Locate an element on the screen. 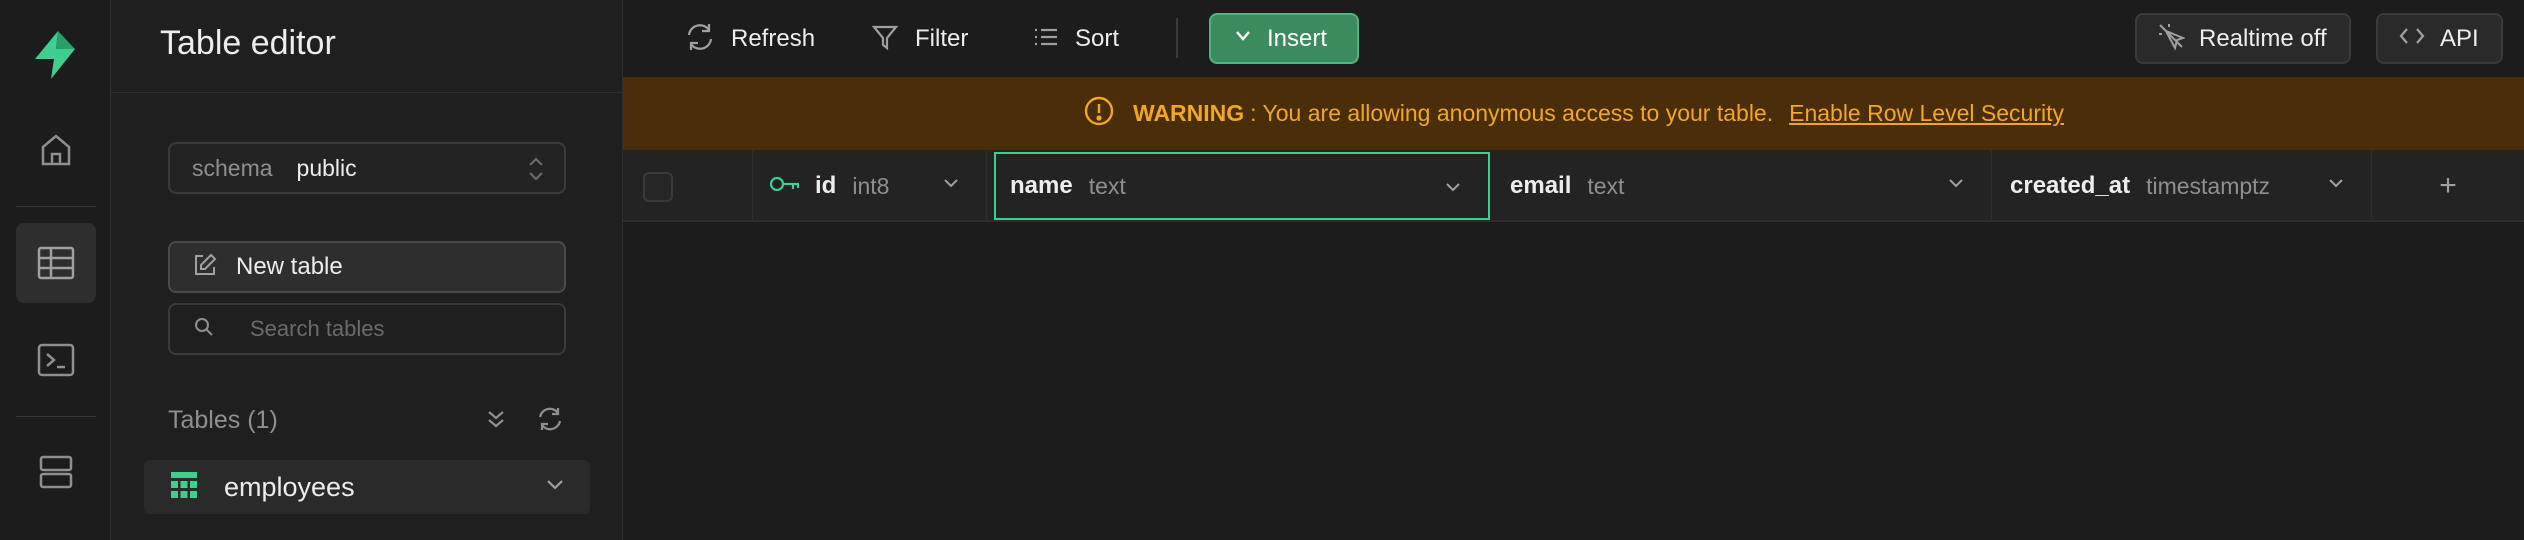 Image resolution: width=2524 pixels, height=540 pixels. sort-button: Sort is located at coordinates (1076, 39).